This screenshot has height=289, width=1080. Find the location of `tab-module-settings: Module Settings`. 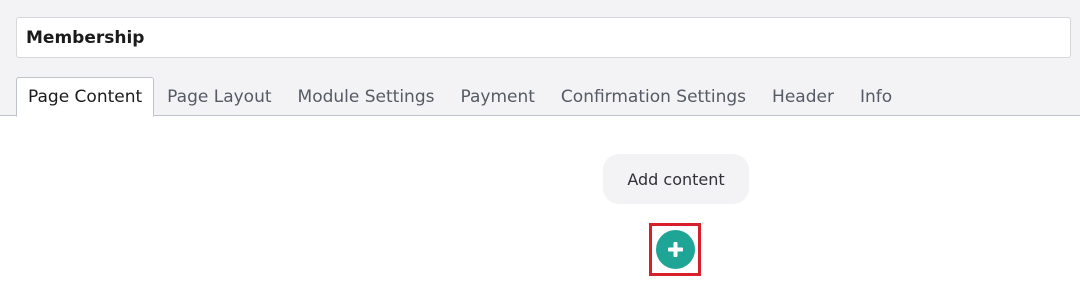

tab-module-settings: Module Settings is located at coordinates (366, 96).